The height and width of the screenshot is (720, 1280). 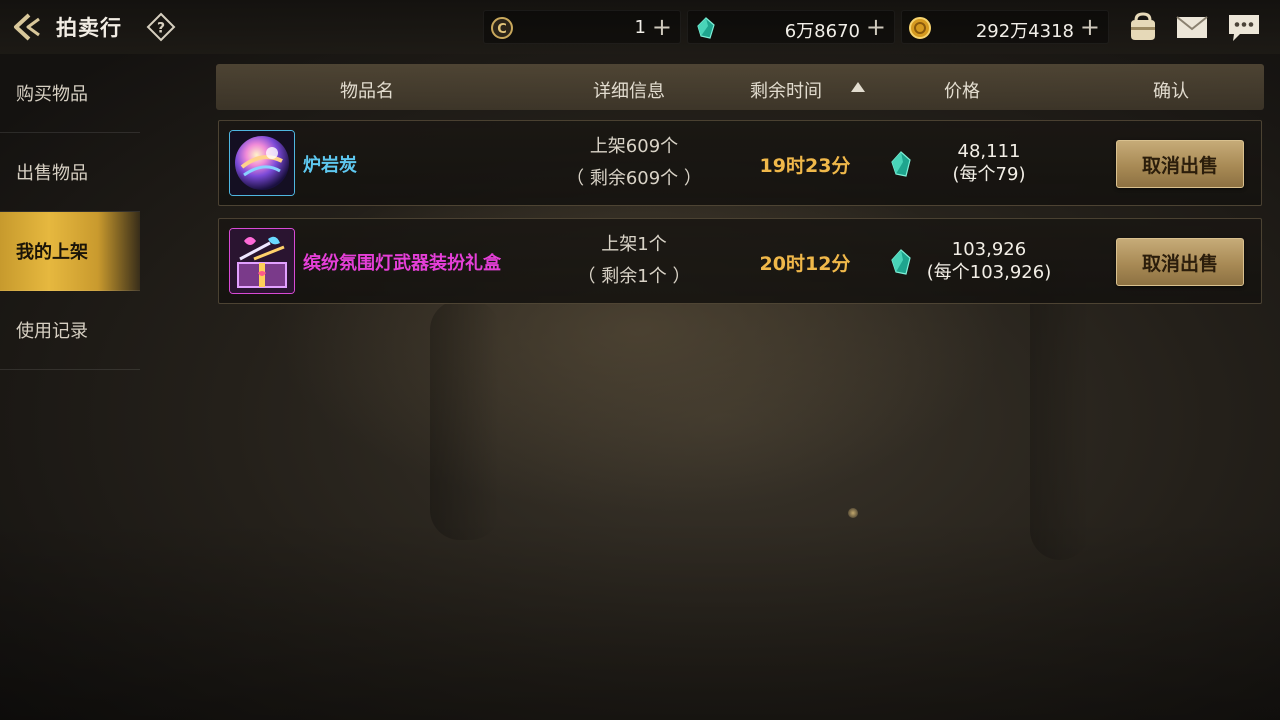 I want to click on sidebar: 购买物品 出售物品 我的上架 使用记录, so click(x=70, y=212).